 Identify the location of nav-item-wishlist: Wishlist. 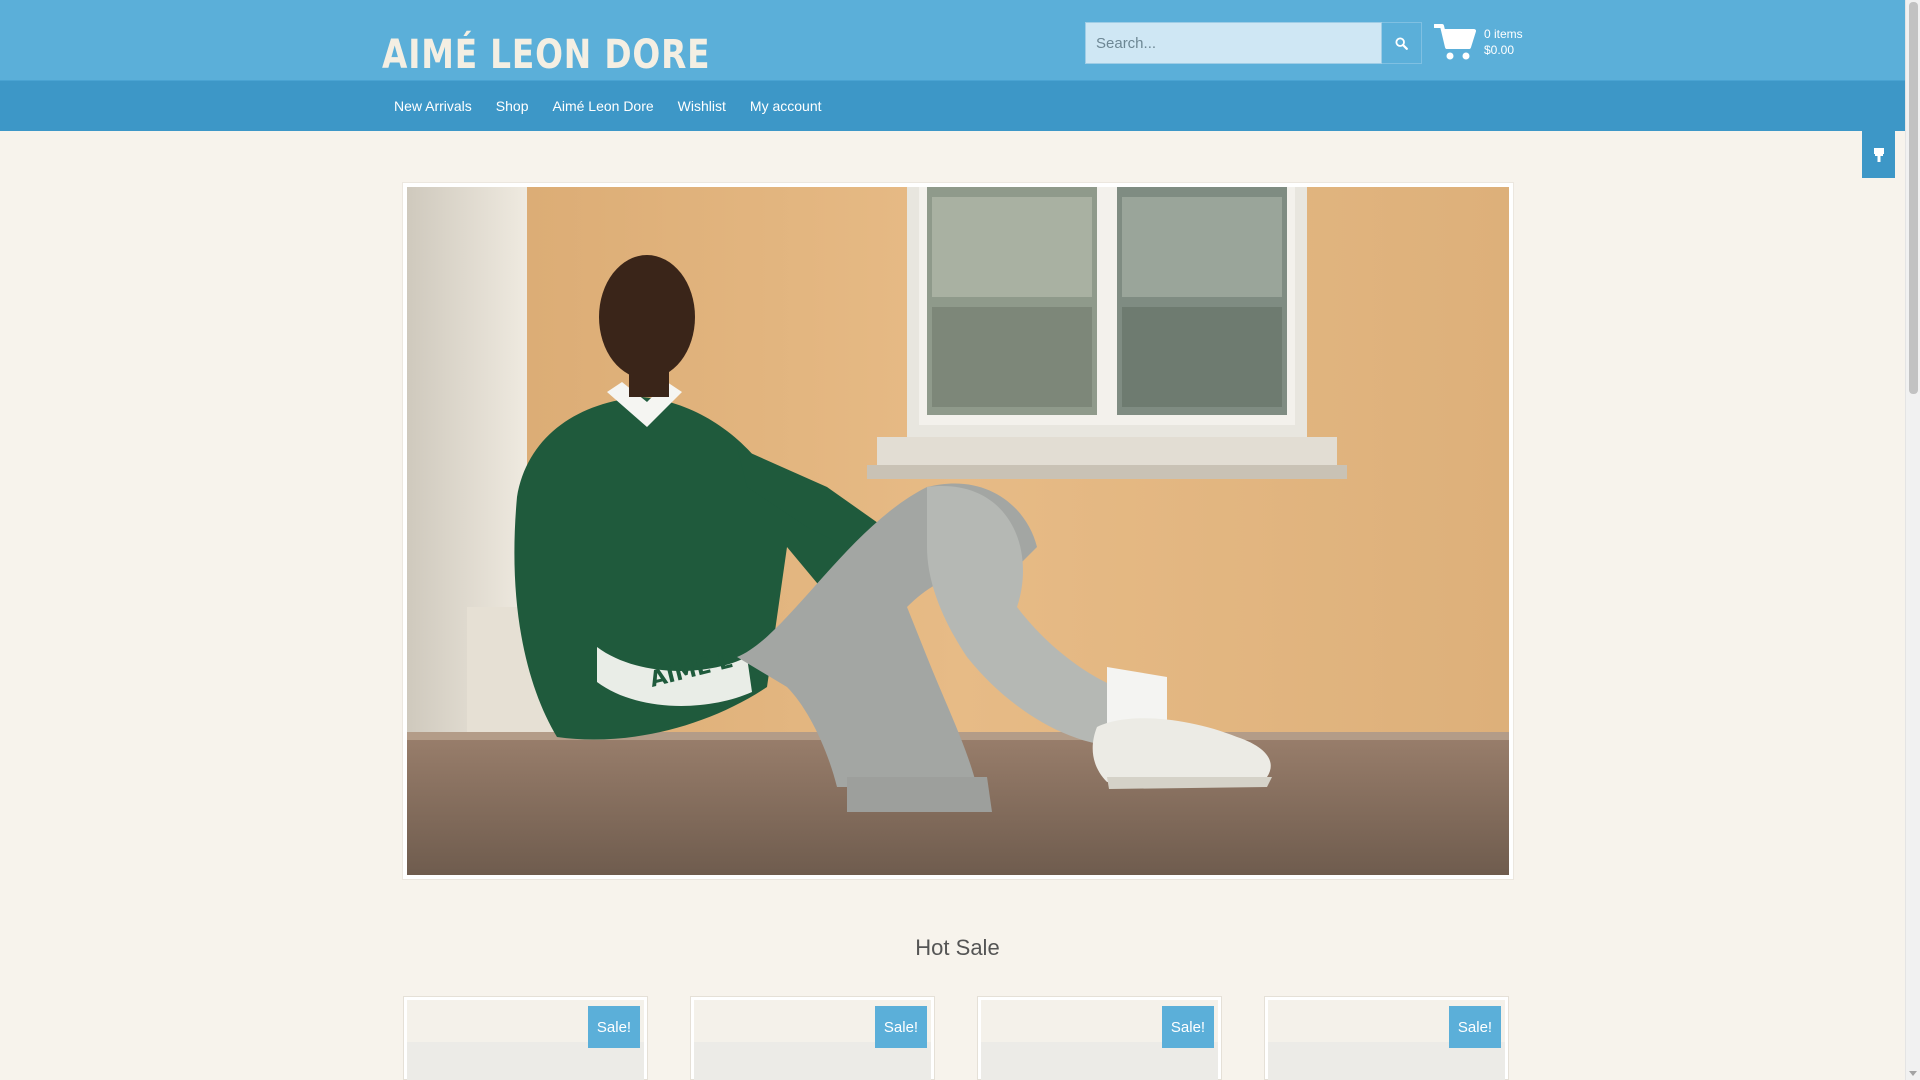
(702, 106).